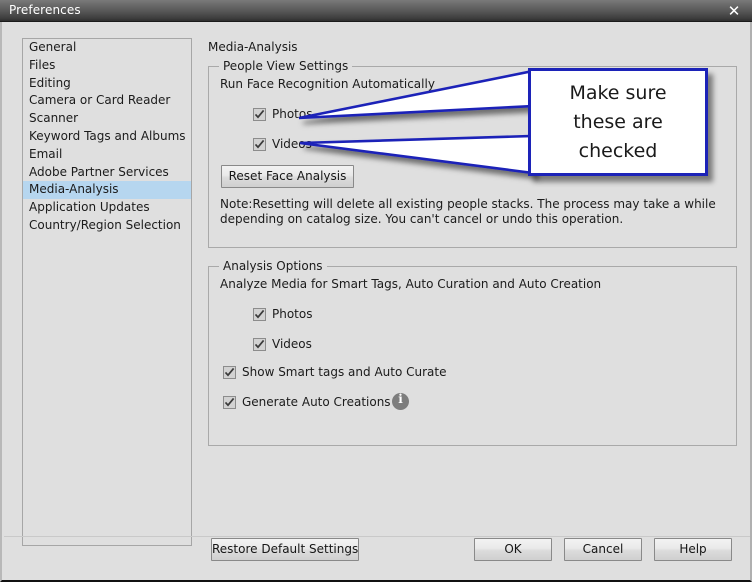 The image size is (752, 582). What do you see at coordinates (107, 119) in the screenshot?
I see `sidebar-item-scanner: Scanner` at bounding box center [107, 119].